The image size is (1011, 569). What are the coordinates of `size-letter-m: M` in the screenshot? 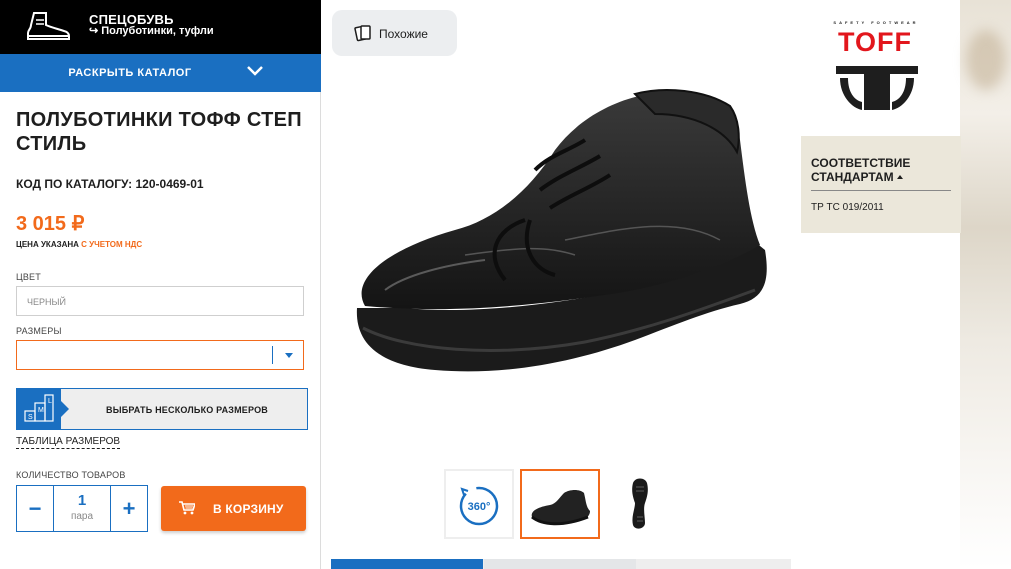 It's located at (41, 410).